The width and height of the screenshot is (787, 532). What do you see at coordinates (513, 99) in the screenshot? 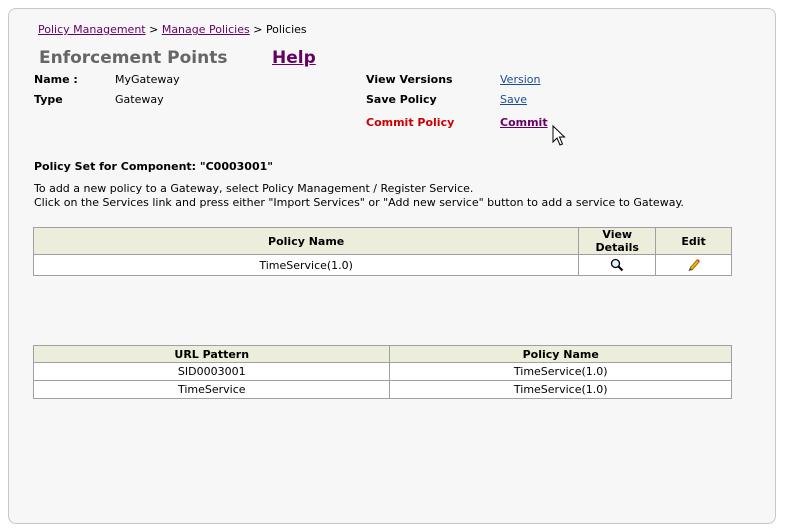
I see `save-link: Save` at bounding box center [513, 99].